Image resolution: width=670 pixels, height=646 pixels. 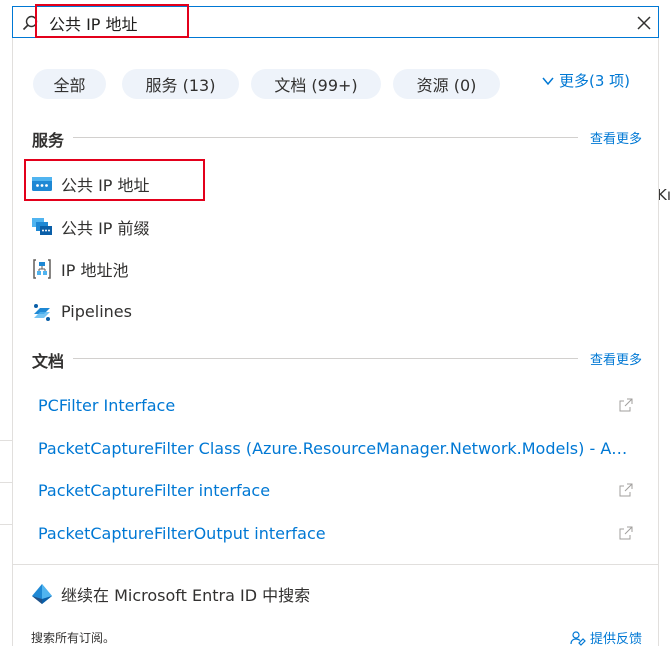 What do you see at coordinates (154, 490) in the screenshot?
I see `doc-item-label: PacketCaptureFilter interface` at bounding box center [154, 490].